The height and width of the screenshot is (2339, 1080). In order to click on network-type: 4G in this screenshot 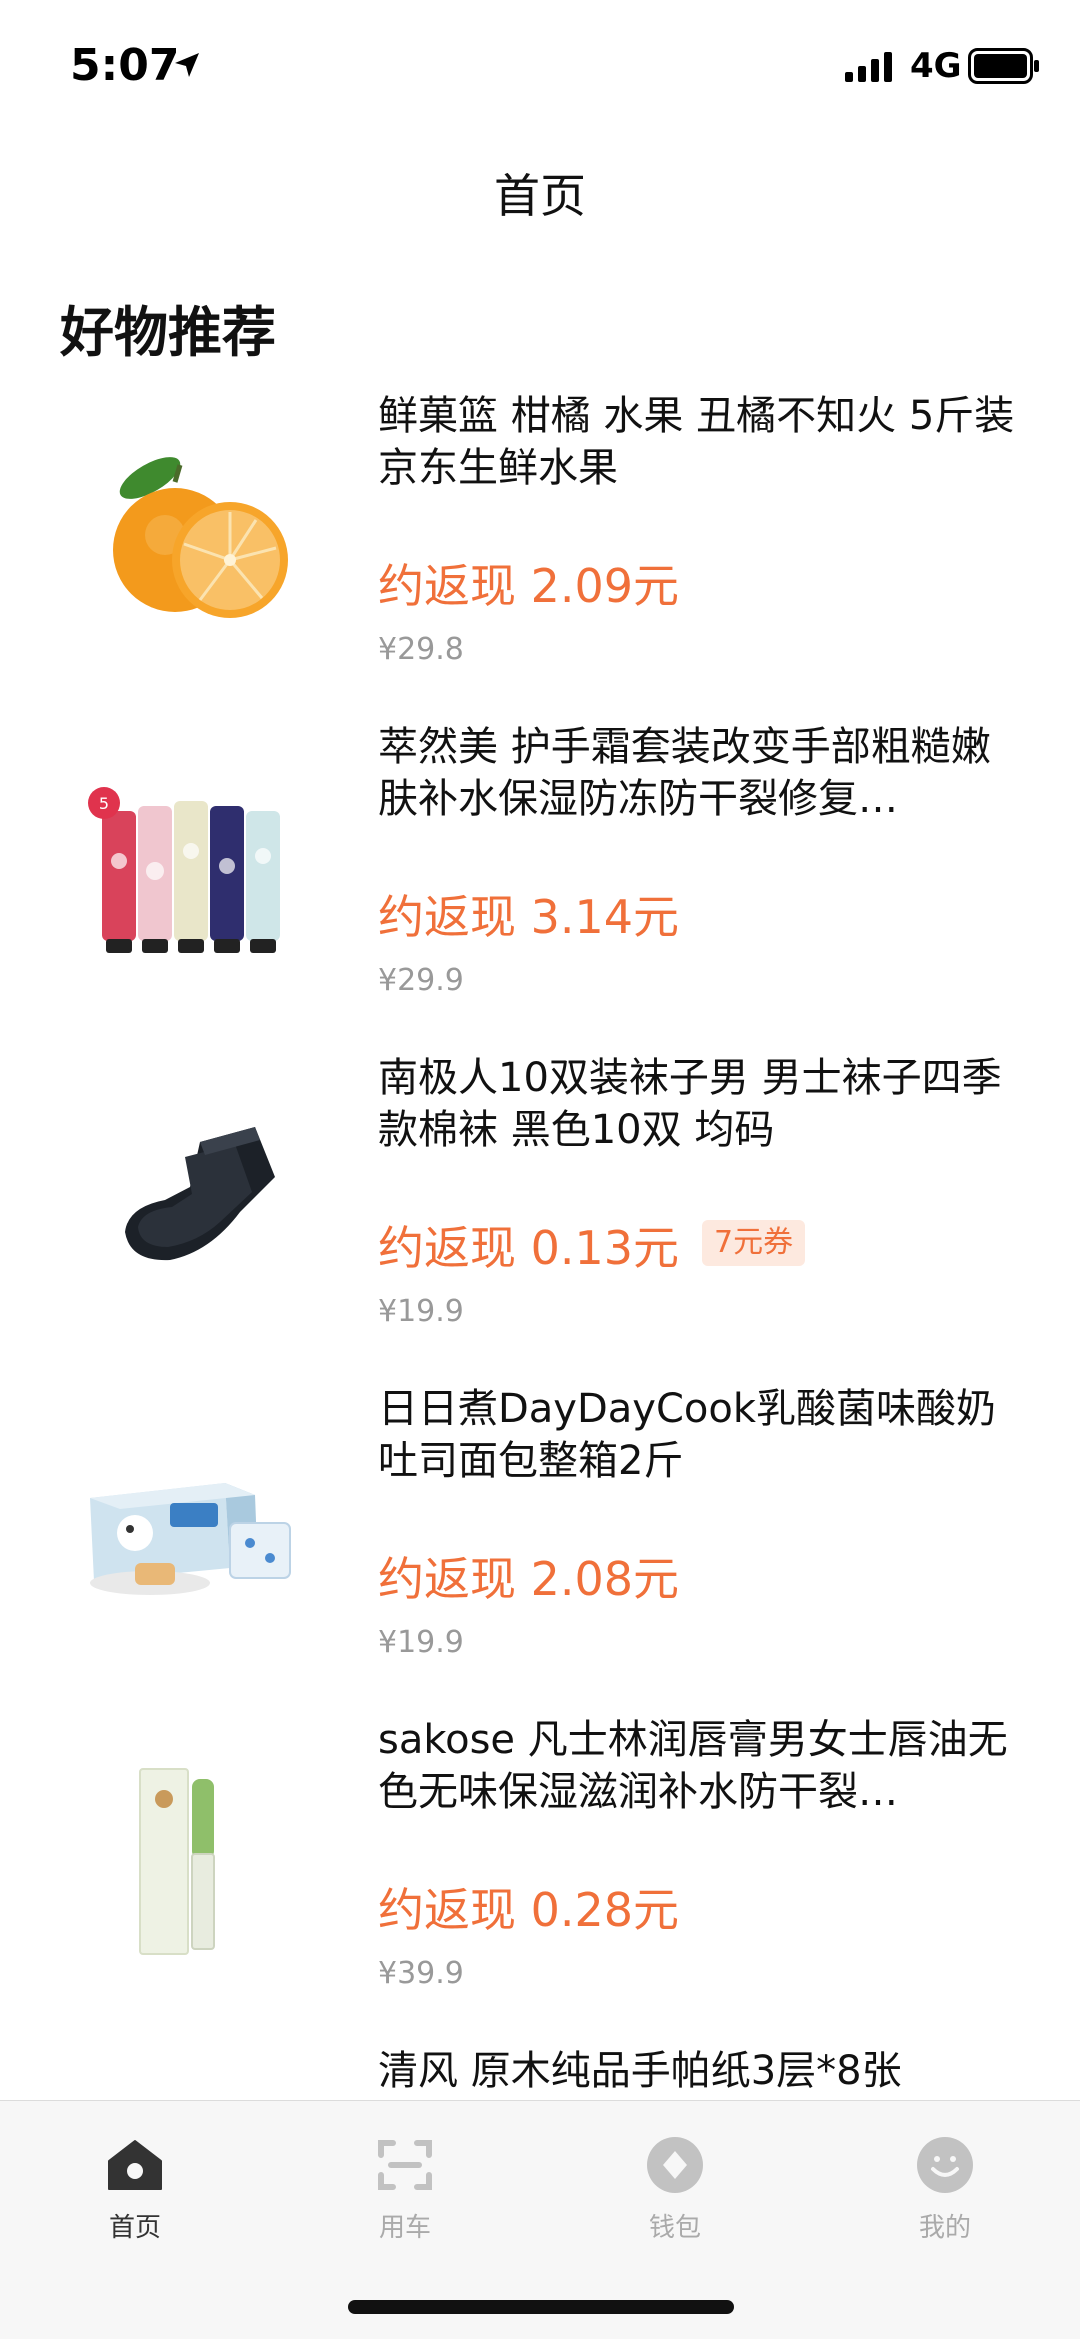, I will do `click(936, 66)`.